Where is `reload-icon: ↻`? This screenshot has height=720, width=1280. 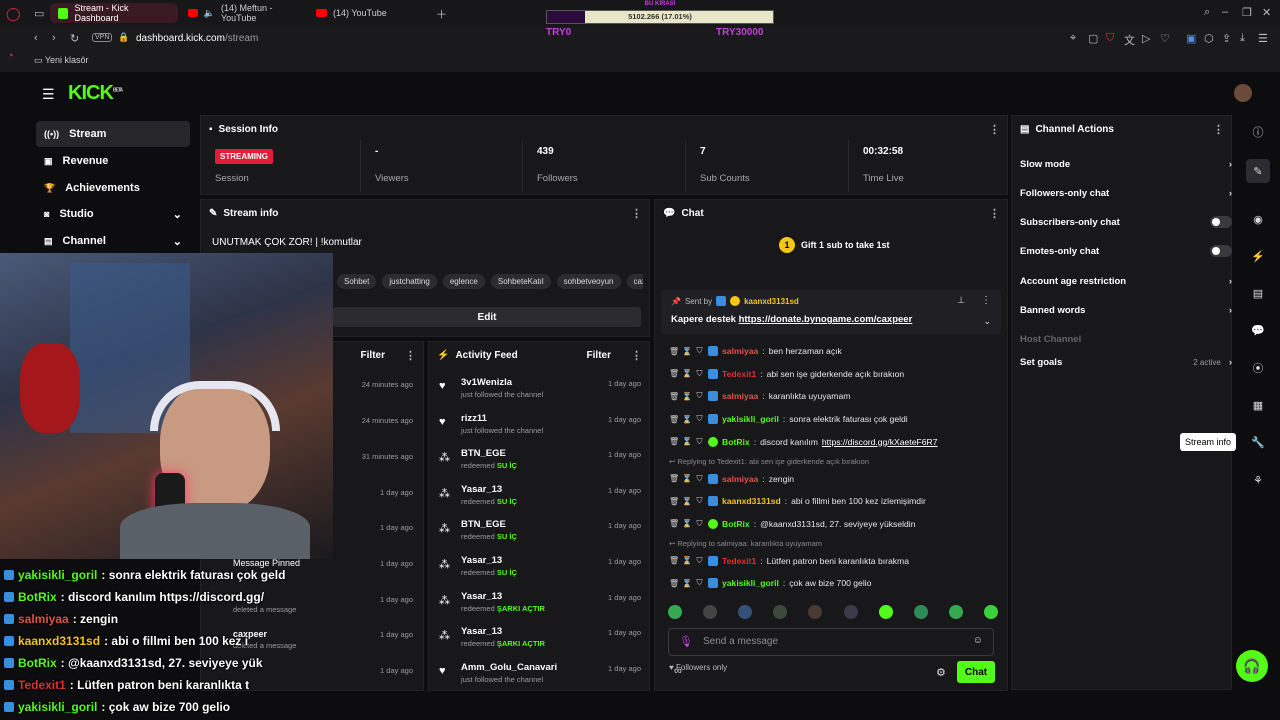 reload-icon: ↻ is located at coordinates (74, 38).